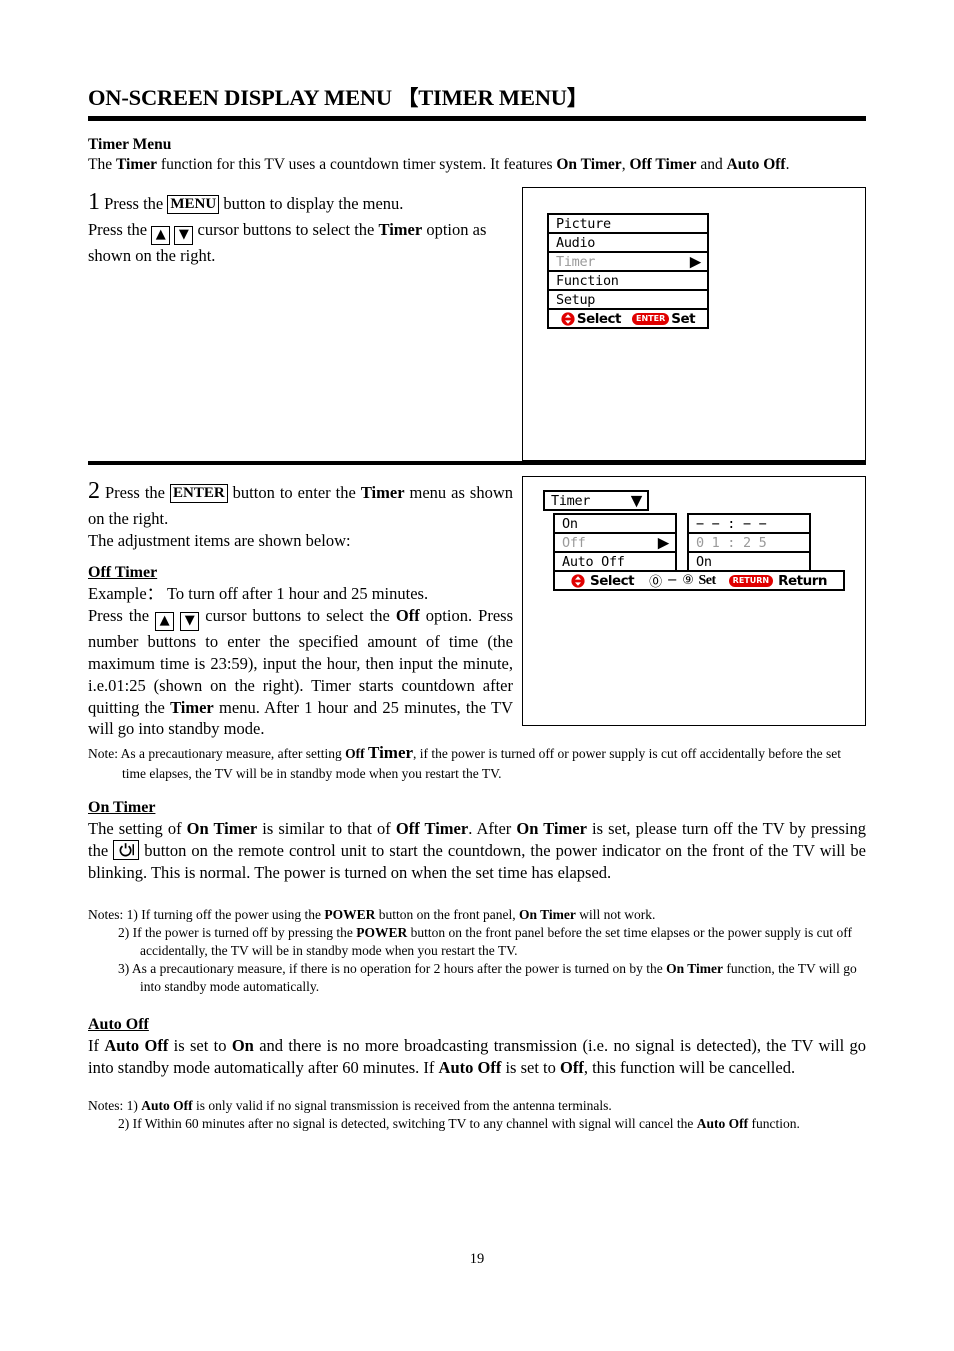 The image size is (954, 1351). What do you see at coordinates (126, 849) in the screenshot?
I see `power-icon` at bounding box center [126, 849].